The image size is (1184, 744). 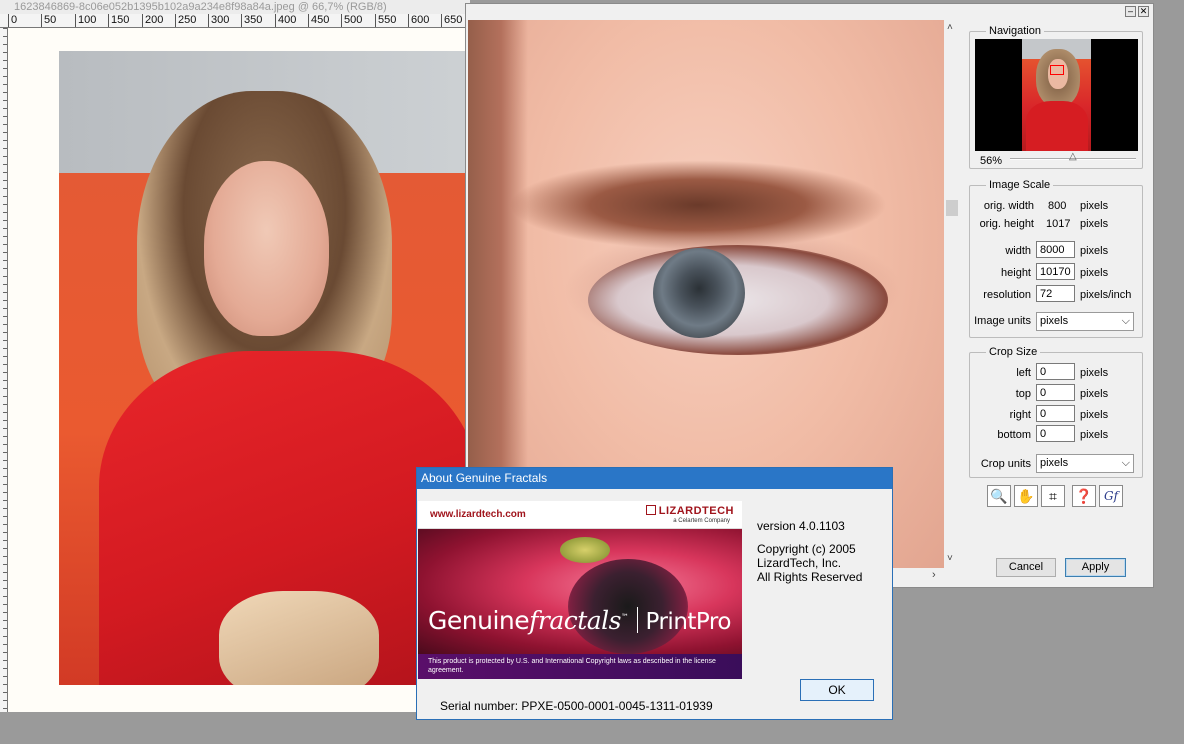 I want to click on orig-height-value: 1017, so click(x=1058, y=224).